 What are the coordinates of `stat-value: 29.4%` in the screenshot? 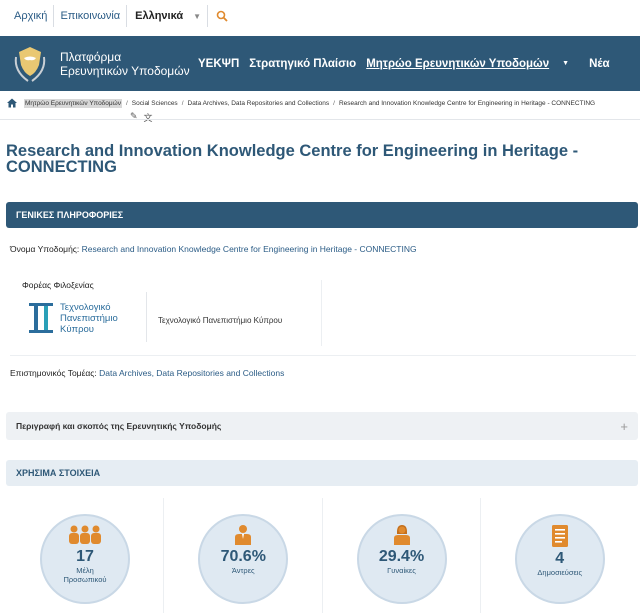 It's located at (401, 556).